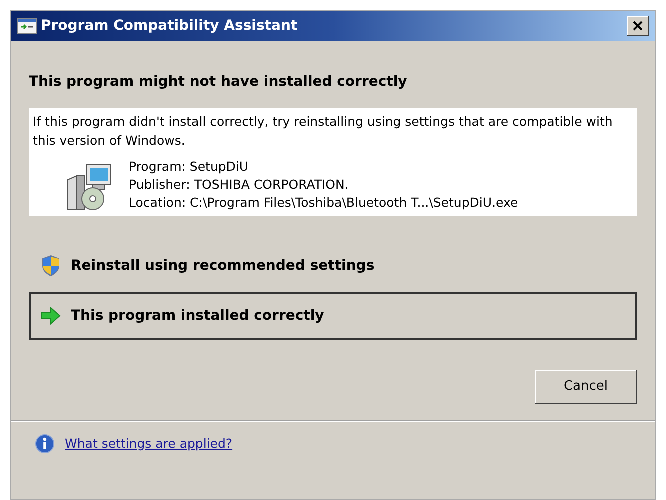 The image size is (666, 500). Describe the element at coordinates (239, 185) in the screenshot. I see `program-detail: Publisher: TOSHIBA CORPORATION.` at that location.